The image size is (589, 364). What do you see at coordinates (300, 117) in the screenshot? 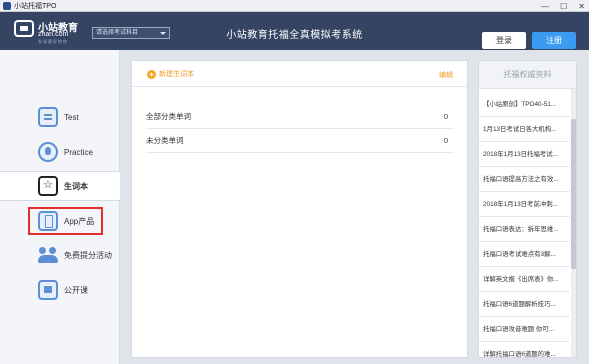
I see `list-item: 全部分类单词 0` at bounding box center [300, 117].